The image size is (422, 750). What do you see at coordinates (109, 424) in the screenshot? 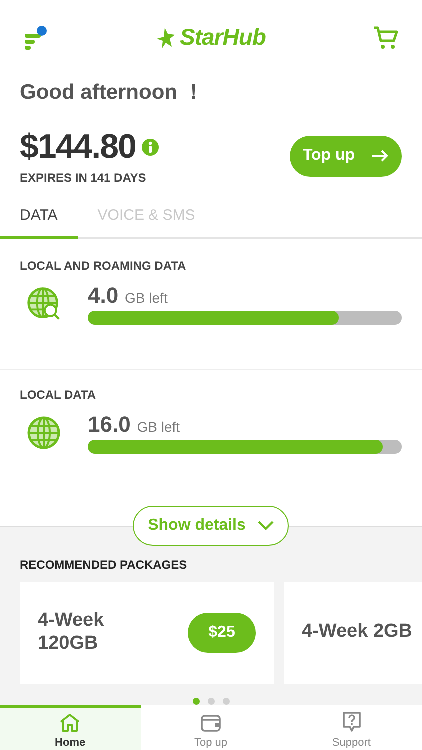
I see `data-remaining: 16.0` at bounding box center [109, 424].